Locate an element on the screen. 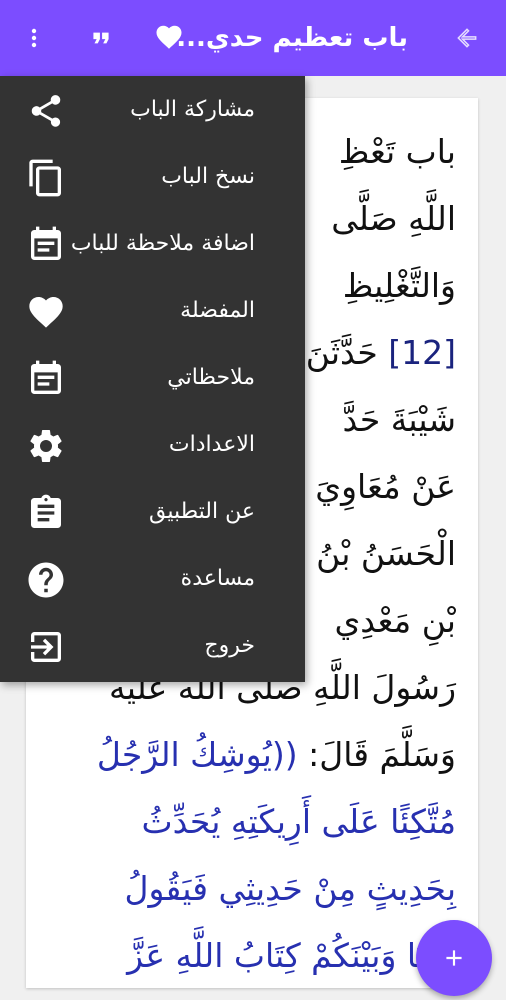 The height and width of the screenshot is (1000, 506). menu-item-label: ملاحظاتي is located at coordinates (211, 377).